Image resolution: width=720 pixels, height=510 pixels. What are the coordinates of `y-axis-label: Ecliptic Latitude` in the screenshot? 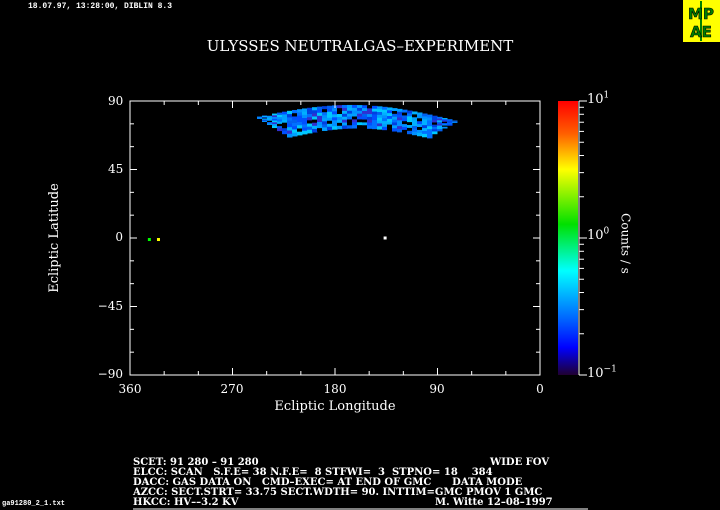 It's located at (54, 238).